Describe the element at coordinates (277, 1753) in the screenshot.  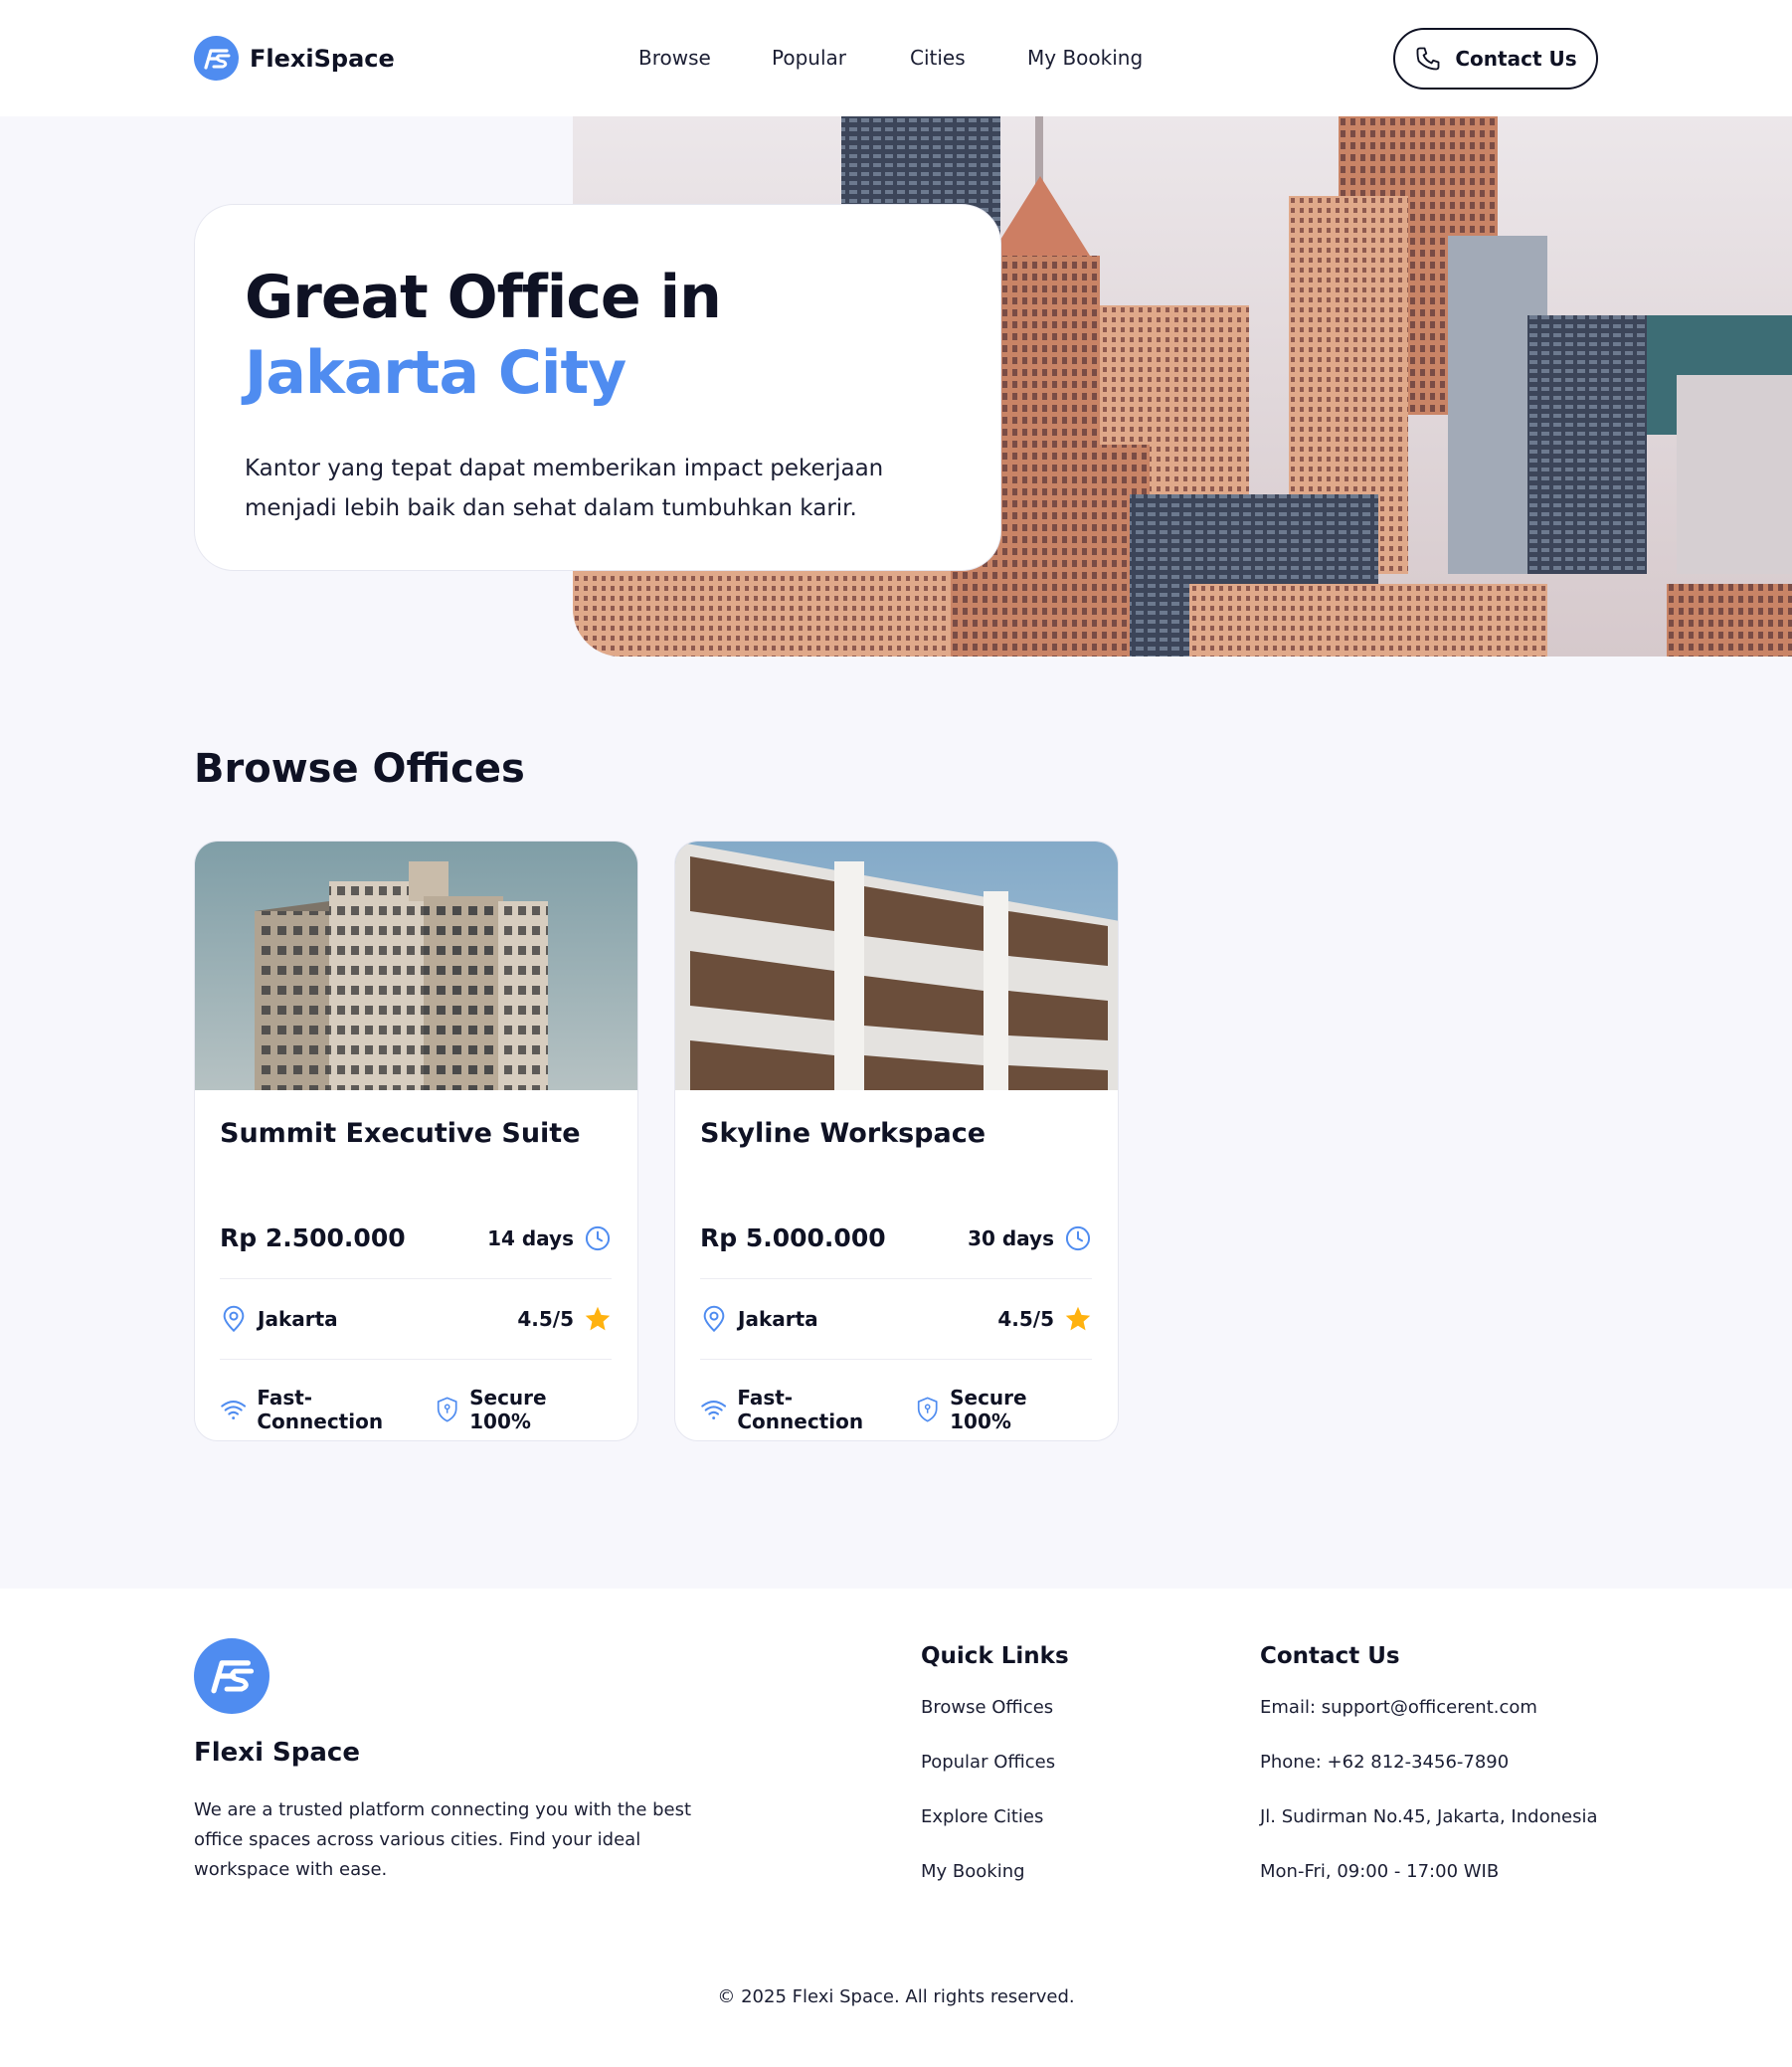
I see `footer-brand: Flexi Space` at that location.